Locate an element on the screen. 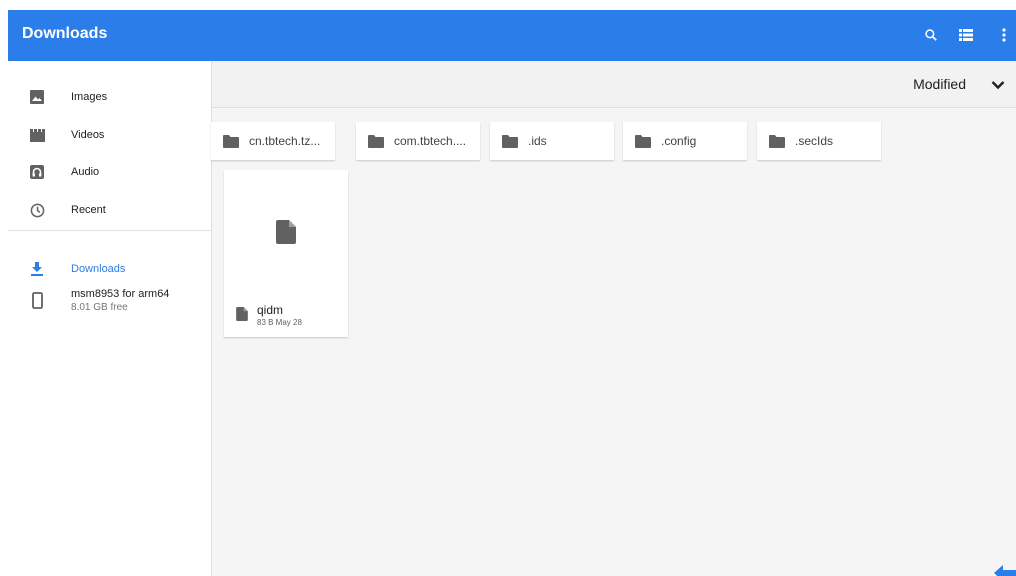 Image resolution: width=1016 pixels, height=576 pixels. folder-name: .ids is located at coordinates (537, 141).